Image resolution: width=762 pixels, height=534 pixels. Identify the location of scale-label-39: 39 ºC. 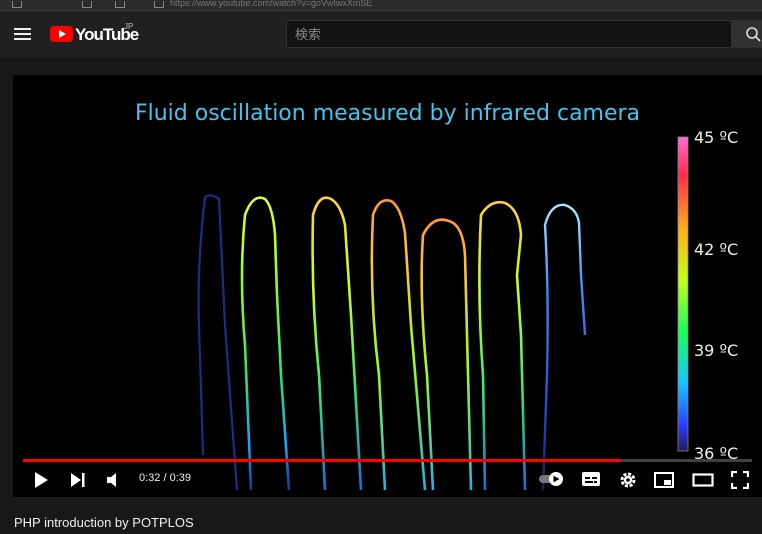
(716, 350).